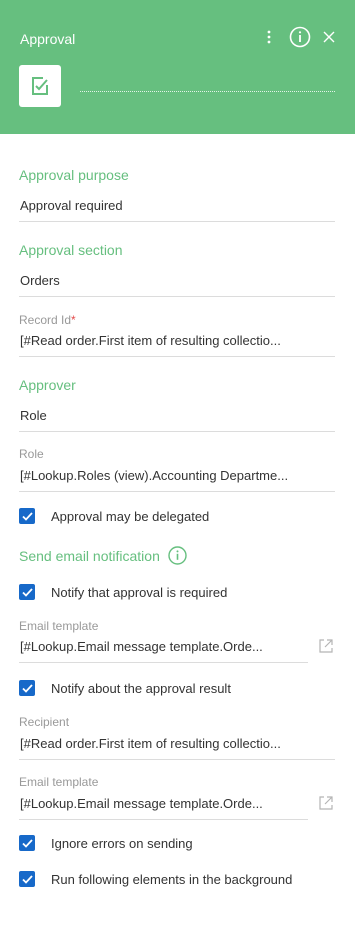  I want to click on record-id-label: Record Id*, so click(47, 320).